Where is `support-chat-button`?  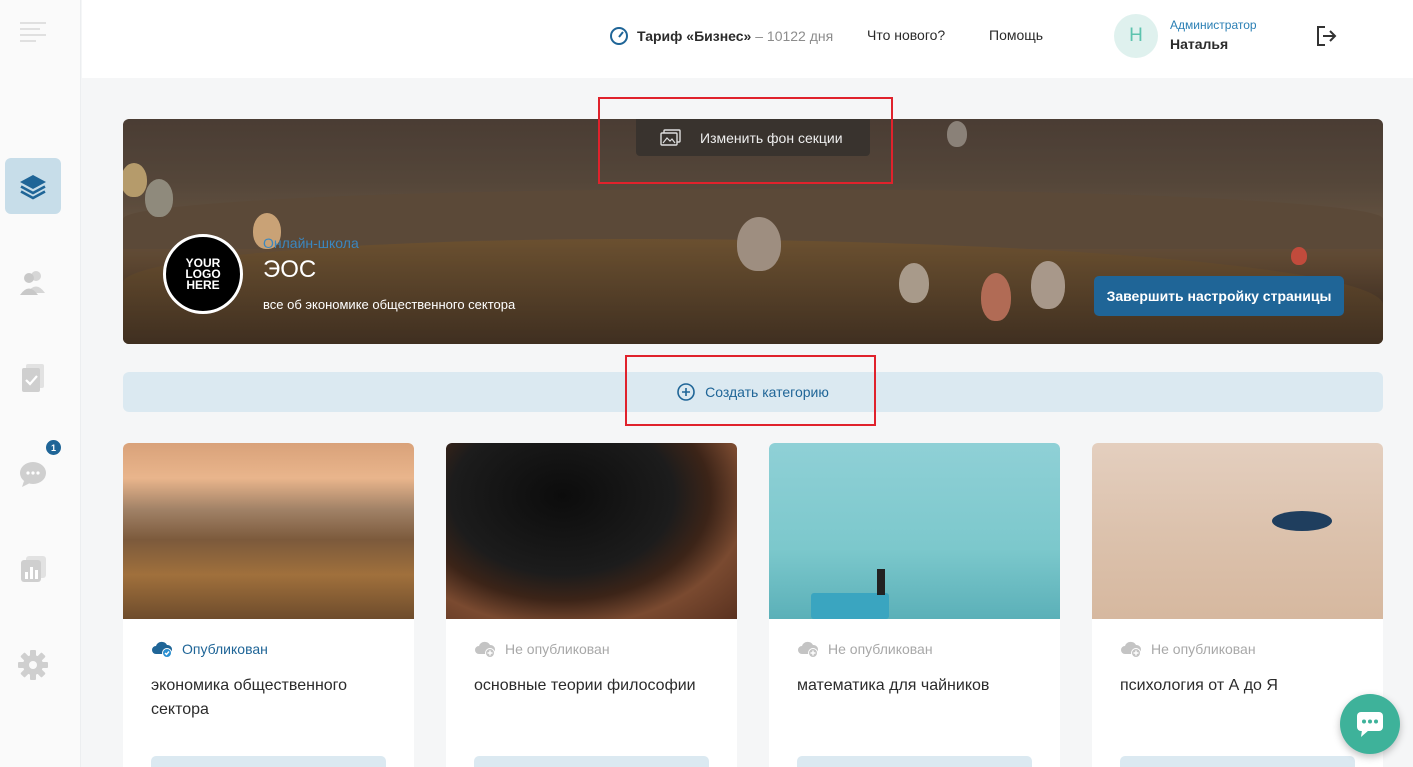 support-chat-button is located at coordinates (1370, 724).